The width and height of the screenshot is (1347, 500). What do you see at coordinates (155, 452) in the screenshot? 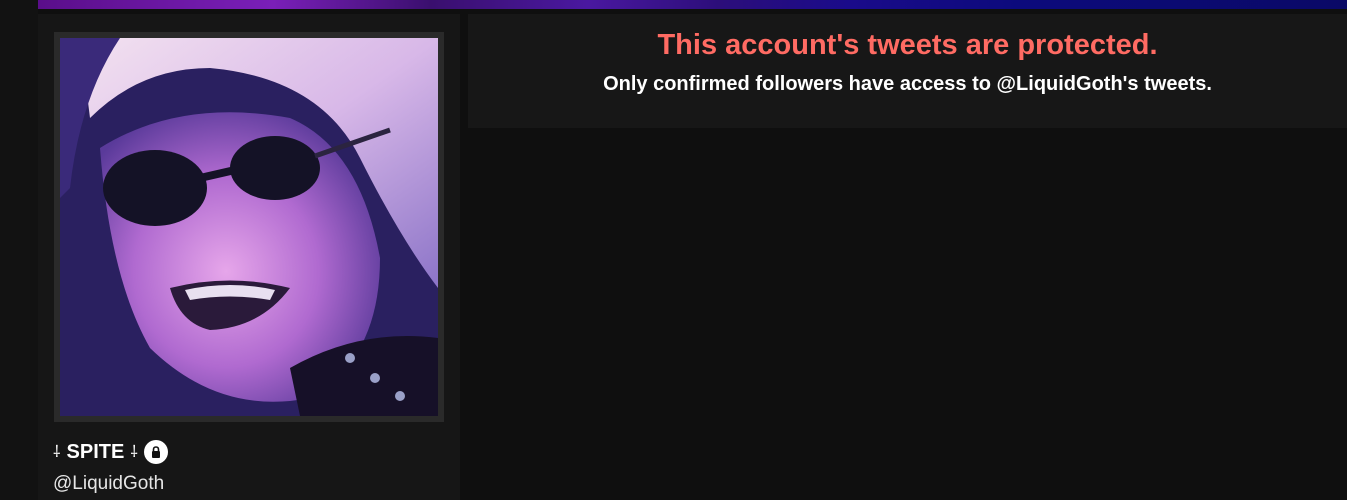
I see `lock-icon` at bounding box center [155, 452].